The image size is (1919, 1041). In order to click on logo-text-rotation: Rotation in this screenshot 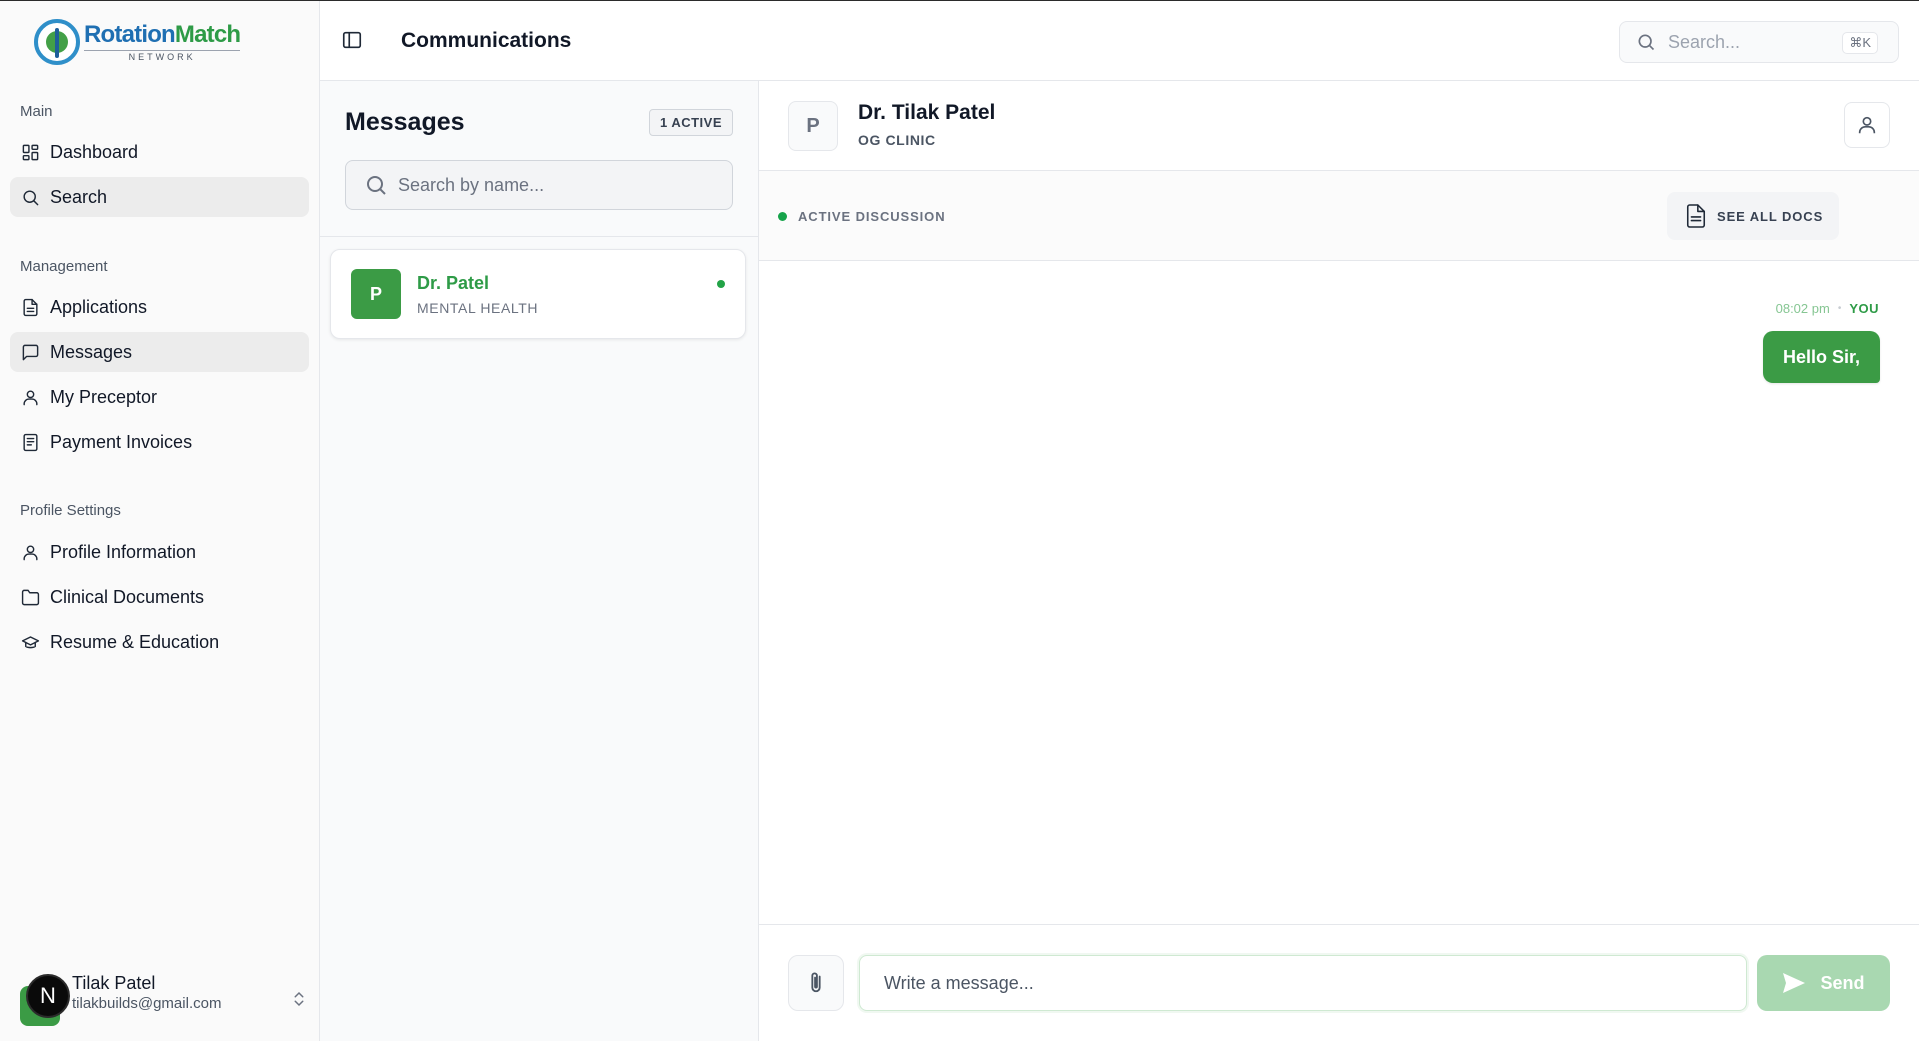, I will do `click(130, 34)`.